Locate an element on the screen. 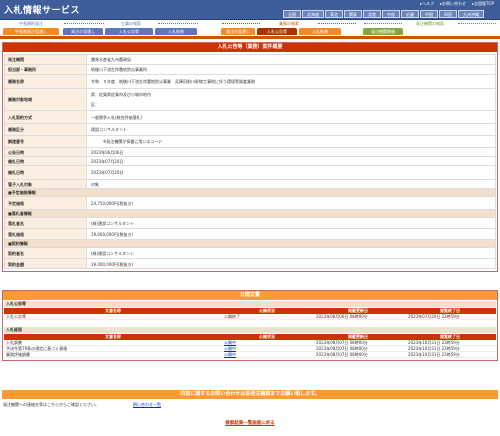  open-document-link: 公開中 is located at coordinates (268, 355).